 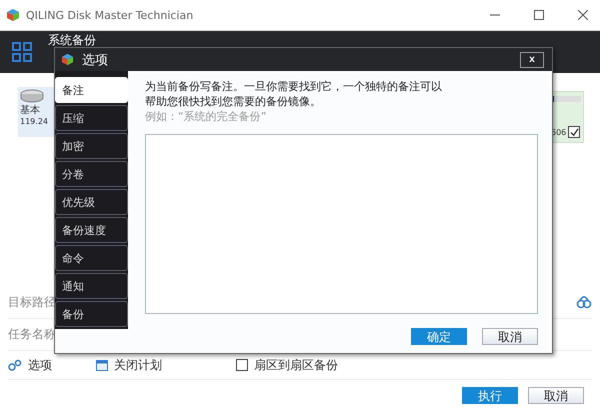 What do you see at coordinates (91, 174) in the screenshot?
I see `nav-tab: 分卷` at bounding box center [91, 174].